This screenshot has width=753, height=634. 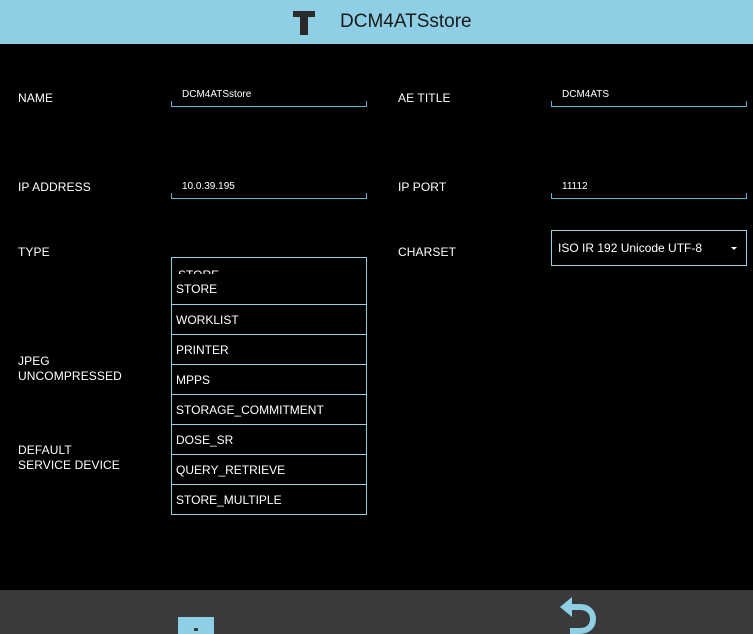 I want to click on type-option-store-multiple: STORE_MULTIPLE, so click(x=269, y=499).